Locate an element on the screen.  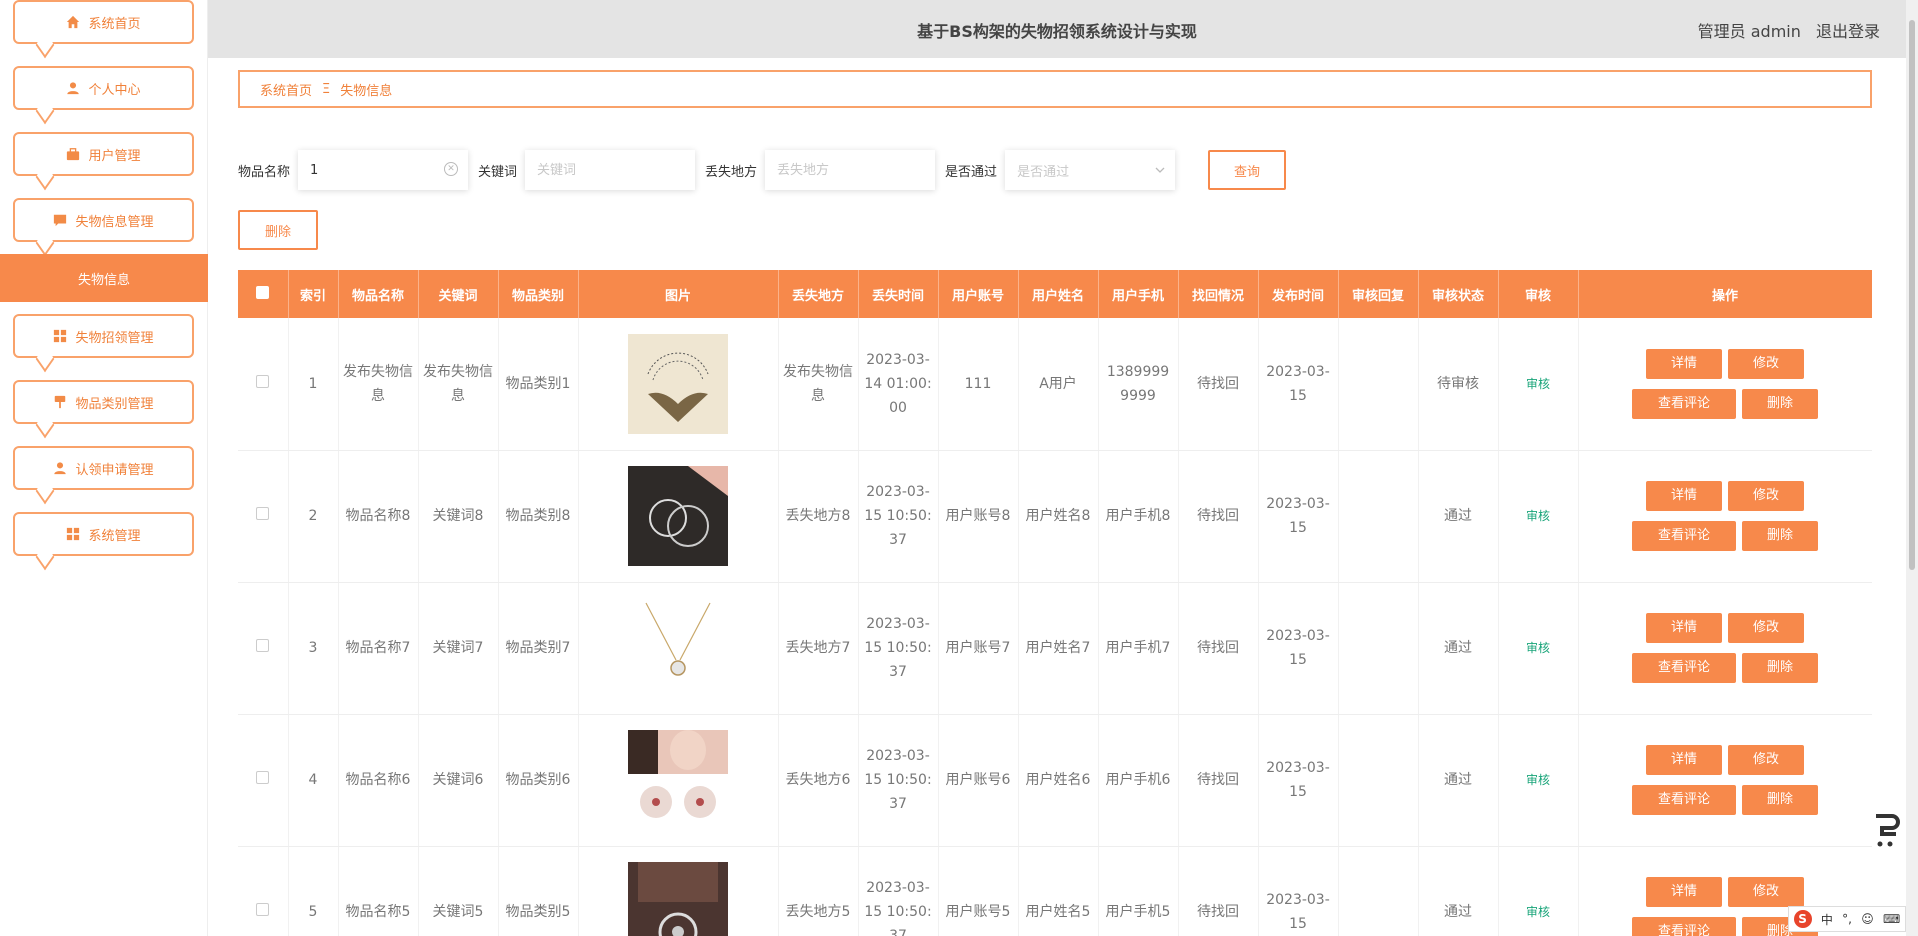
column-header: 关键词 is located at coordinates (458, 294).